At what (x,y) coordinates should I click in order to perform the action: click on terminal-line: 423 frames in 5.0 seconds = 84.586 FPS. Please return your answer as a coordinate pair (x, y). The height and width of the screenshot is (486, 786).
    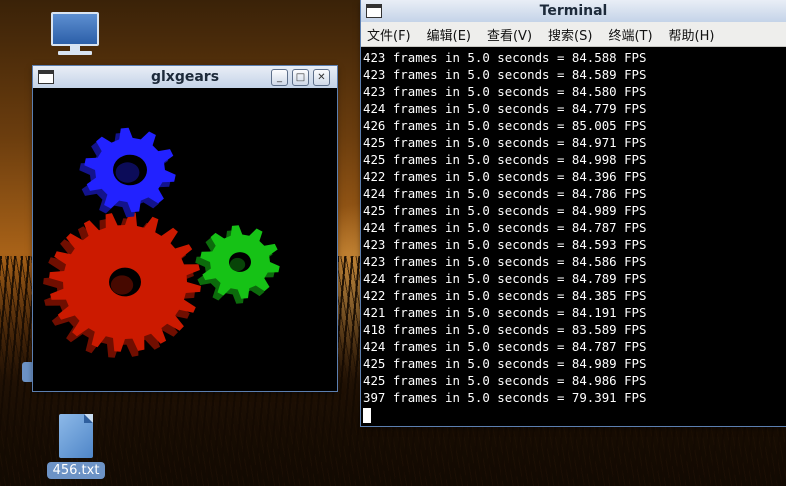
    Looking at the image, I should click on (505, 261).